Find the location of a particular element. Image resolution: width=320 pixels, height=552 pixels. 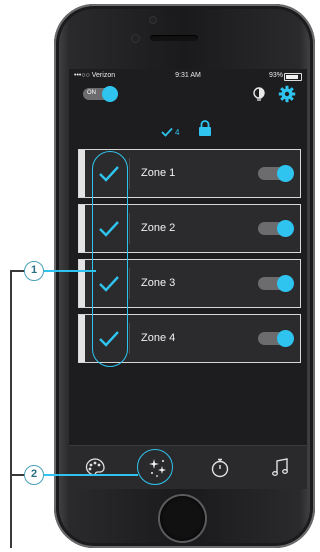

palette-icon is located at coordinates (95, 468).